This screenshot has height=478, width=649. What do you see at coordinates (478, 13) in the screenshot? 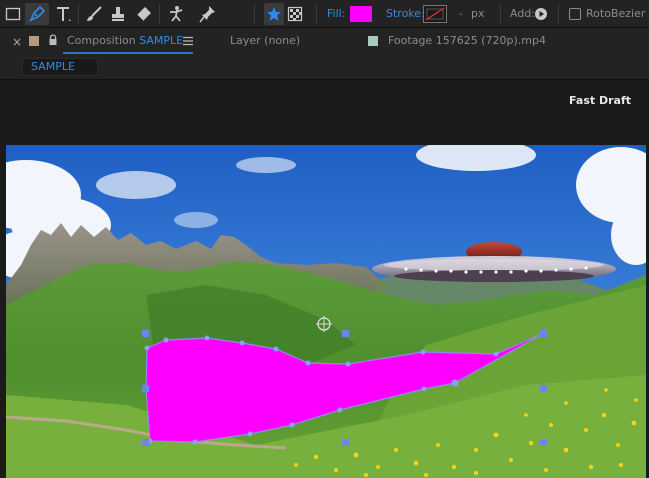
I see `stroke-width-unit: px` at bounding box center [478, 13].